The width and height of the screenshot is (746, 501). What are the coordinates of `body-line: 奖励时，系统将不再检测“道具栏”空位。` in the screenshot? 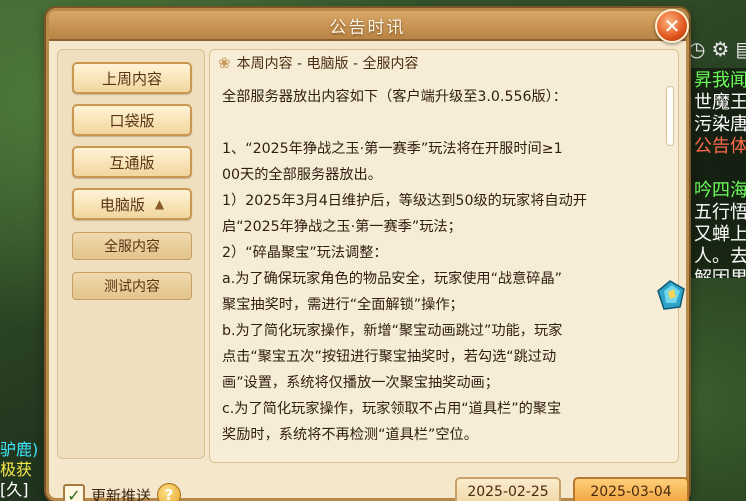 It's located at (350, 435).